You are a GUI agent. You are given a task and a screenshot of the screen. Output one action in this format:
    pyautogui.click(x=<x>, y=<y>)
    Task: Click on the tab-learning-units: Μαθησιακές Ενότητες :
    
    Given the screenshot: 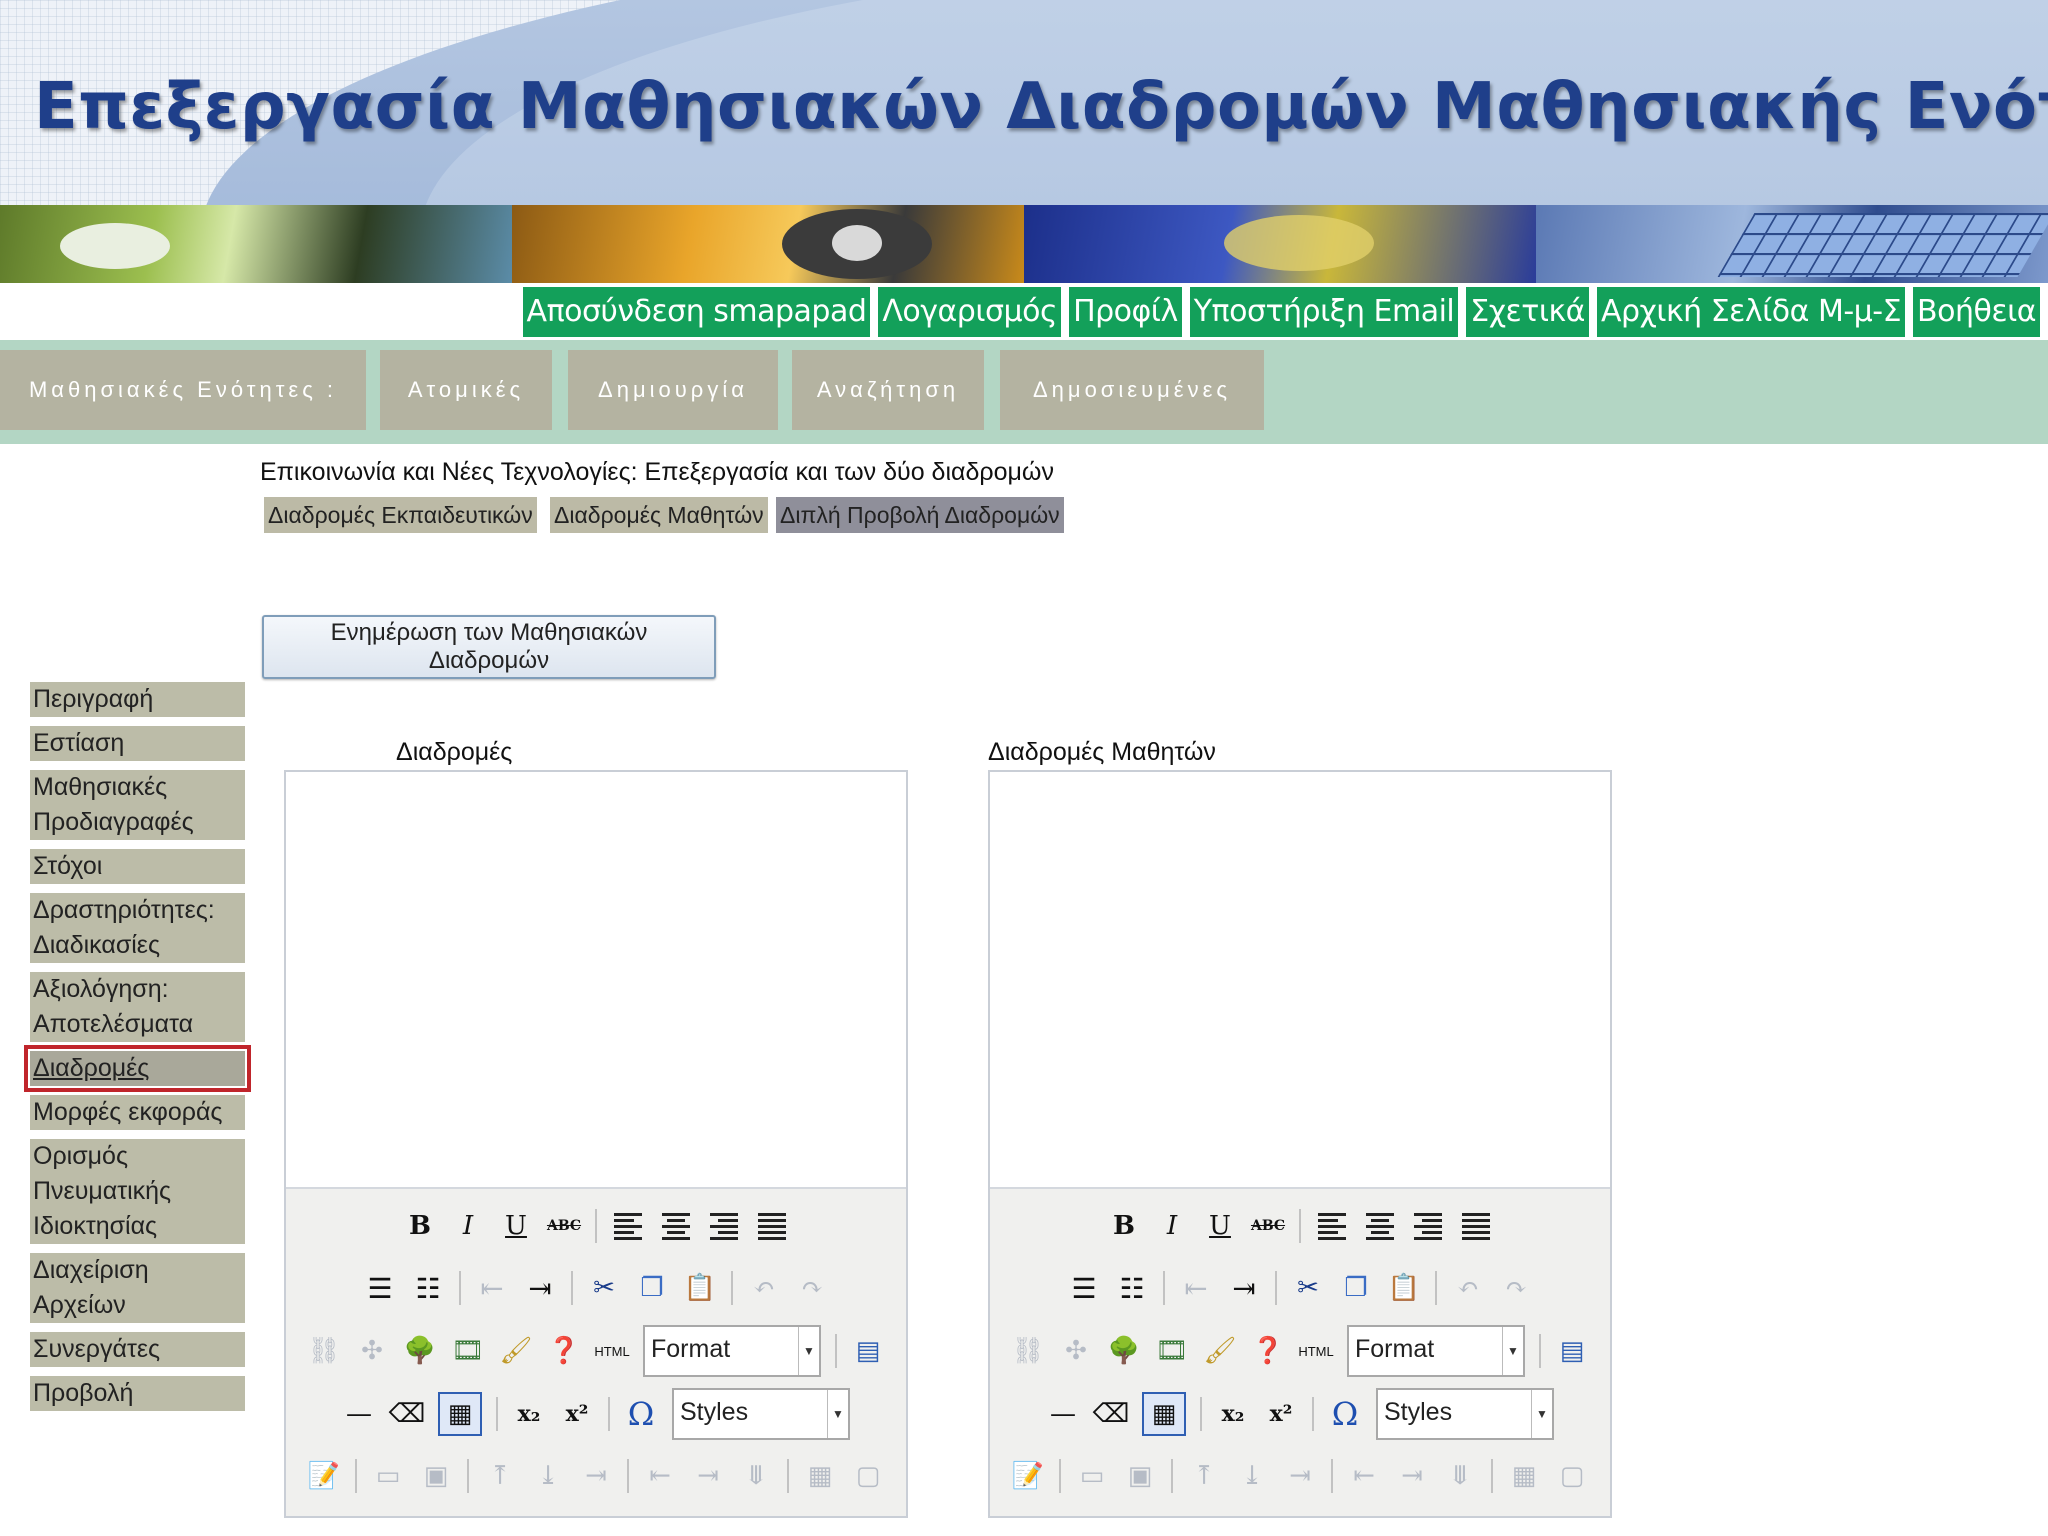 What is the action you would take?
    pyautogui.click(x=183, y=390)
    